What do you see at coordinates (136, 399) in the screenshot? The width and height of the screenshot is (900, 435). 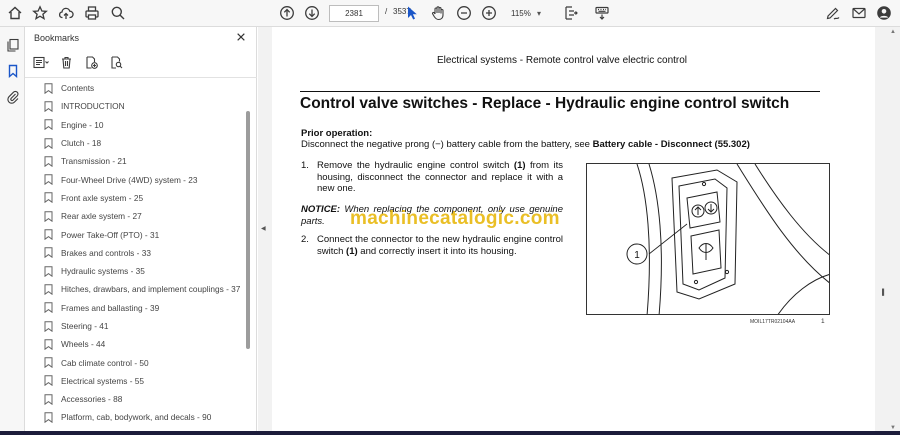 I see `bookmark-item: Accessories - 88` at bounding box center [136, 399].